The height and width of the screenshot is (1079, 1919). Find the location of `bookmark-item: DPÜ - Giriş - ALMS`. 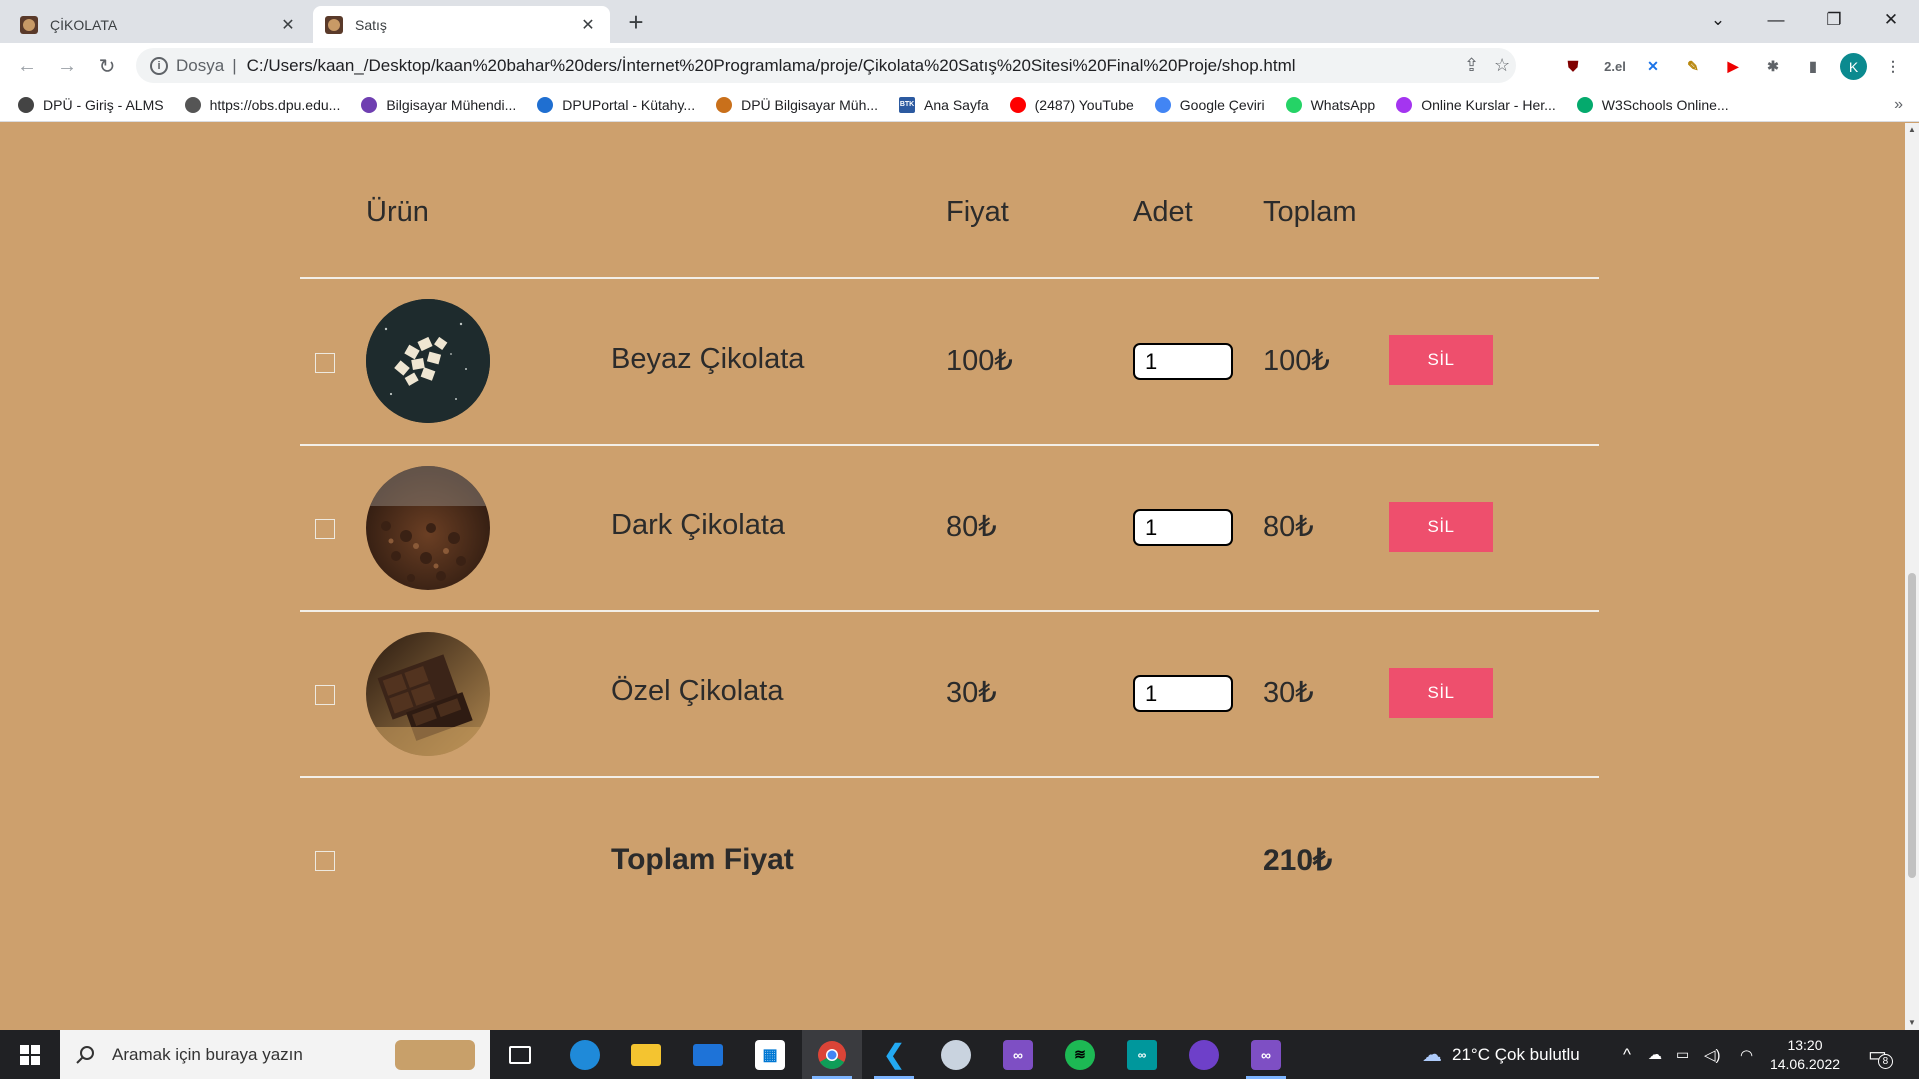

bookmark-item: DPÜ - Giriş - ALMS is located at coordinates (91, 104).